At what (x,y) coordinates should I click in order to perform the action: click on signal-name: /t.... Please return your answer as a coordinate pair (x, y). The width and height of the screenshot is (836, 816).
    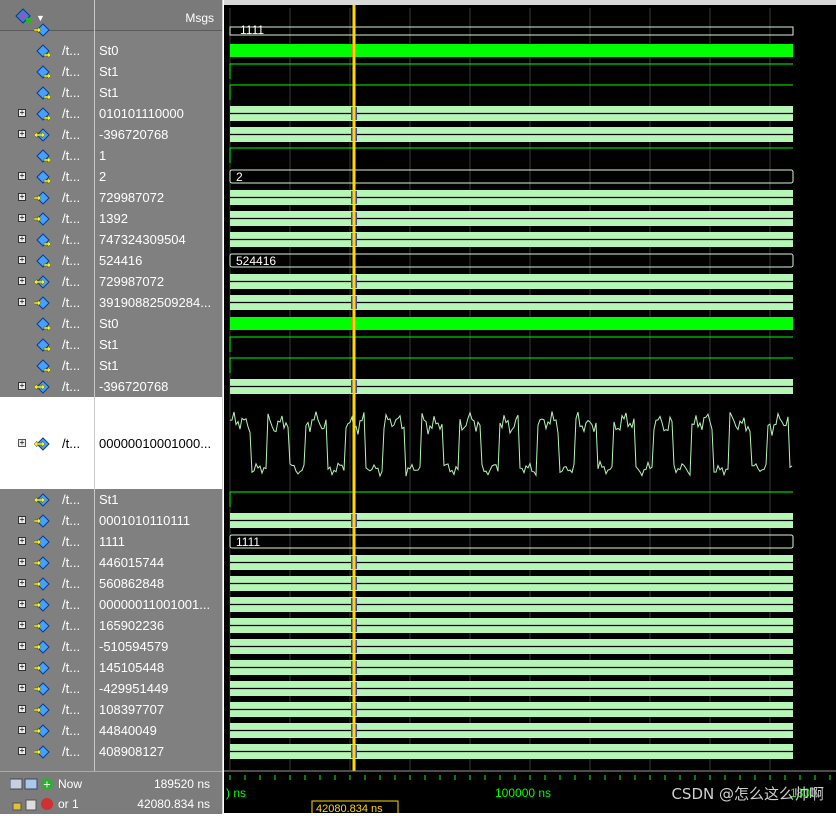
    Looking at the image, I should click on (71, 302).